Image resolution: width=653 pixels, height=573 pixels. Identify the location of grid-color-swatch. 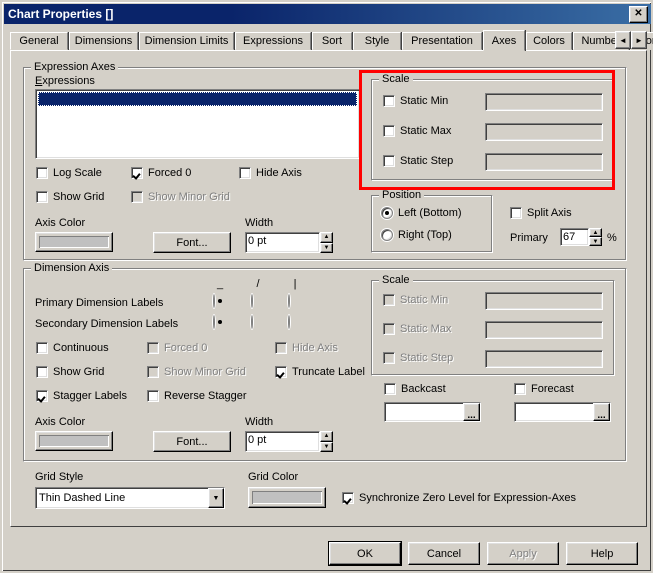
(287, 497).